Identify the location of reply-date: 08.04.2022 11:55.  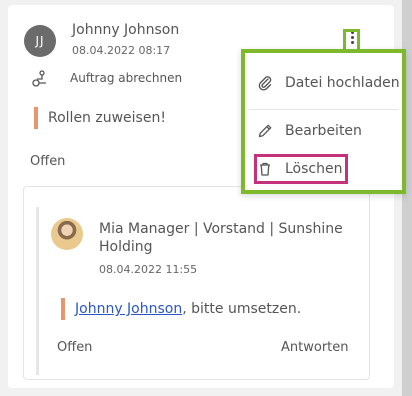
(148, 269).